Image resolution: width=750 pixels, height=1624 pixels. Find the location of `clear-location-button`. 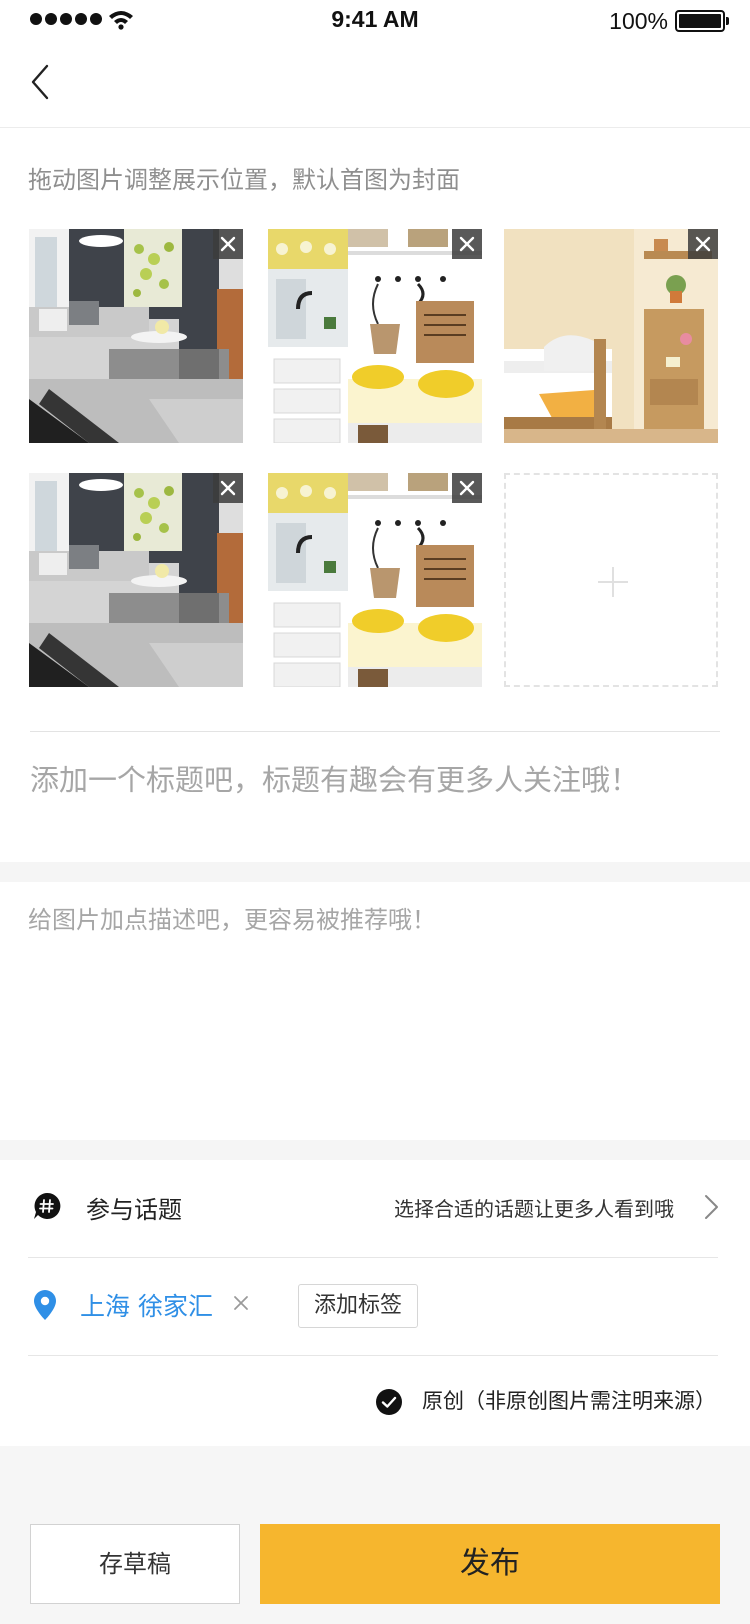

clear-location-button is located at coordinates (241, 1303).